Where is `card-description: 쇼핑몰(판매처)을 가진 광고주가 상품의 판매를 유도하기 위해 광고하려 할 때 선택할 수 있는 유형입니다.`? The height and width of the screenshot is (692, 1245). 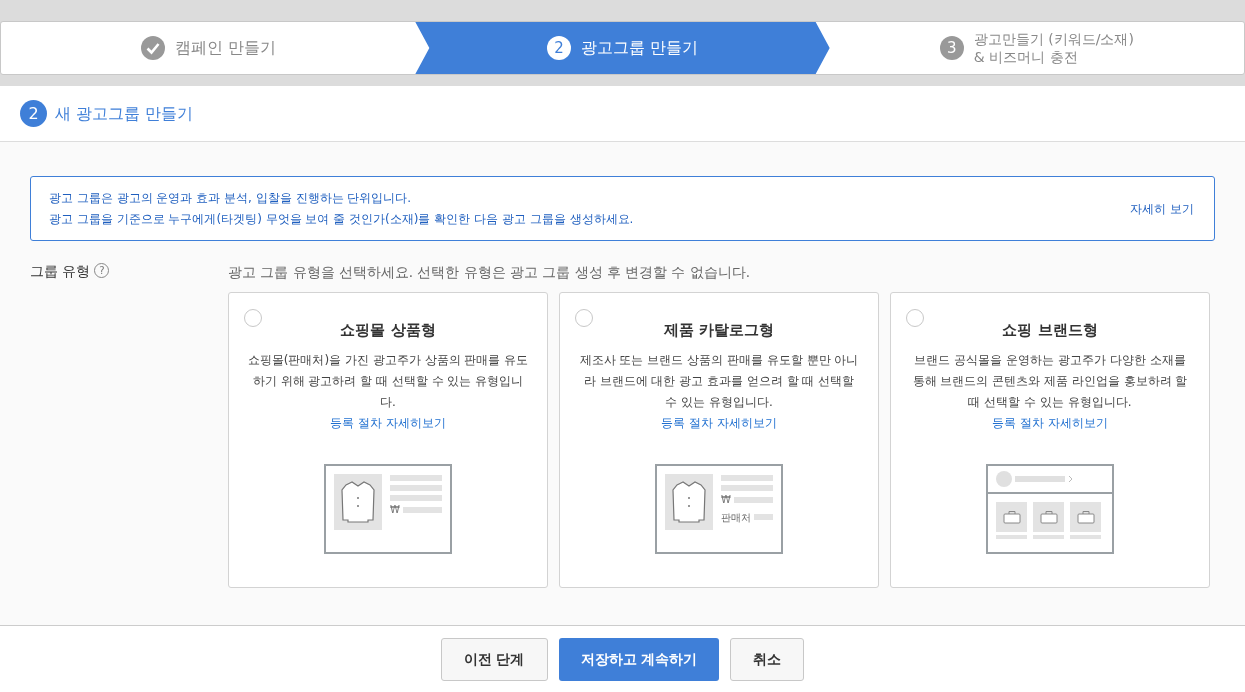 card-description: 쇼핑몰(판매처)을 가진 광고주가 상품의 판매를 유도하기 위해 광고하려 할 때 선택할 수 있는 유형입니다. is located at coordinates (388, 381).